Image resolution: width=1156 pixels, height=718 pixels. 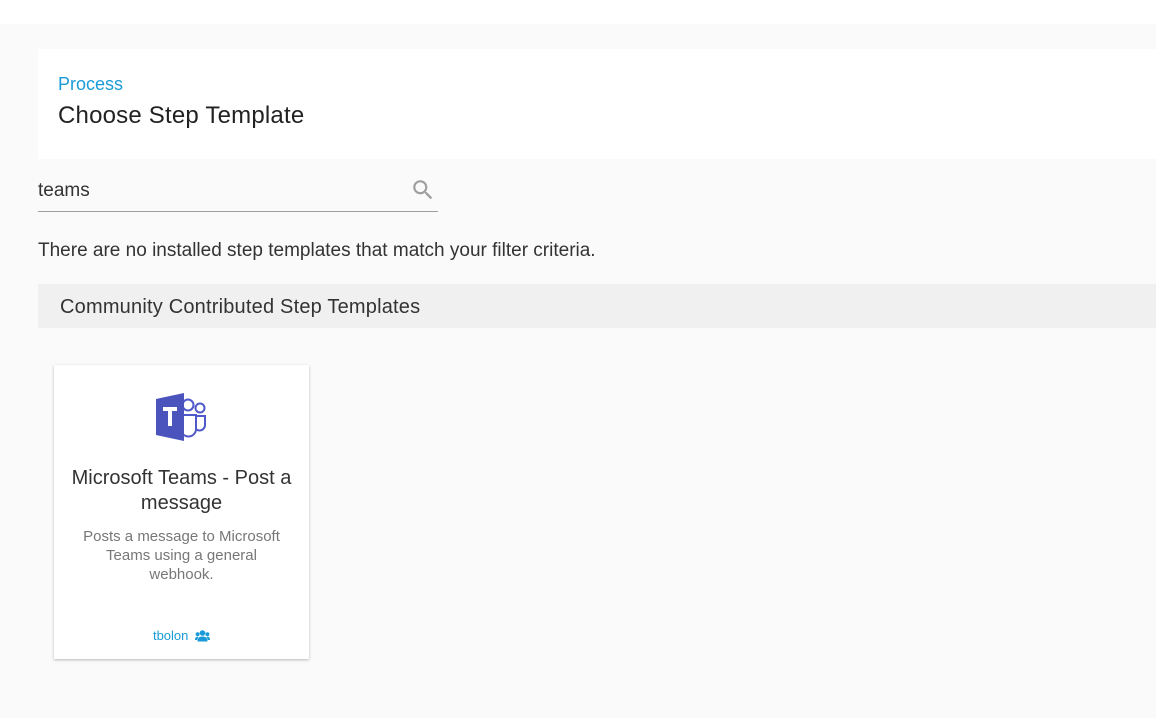 I want to click on page-header: Process Choose Step Template, so click(x=597, y=104).